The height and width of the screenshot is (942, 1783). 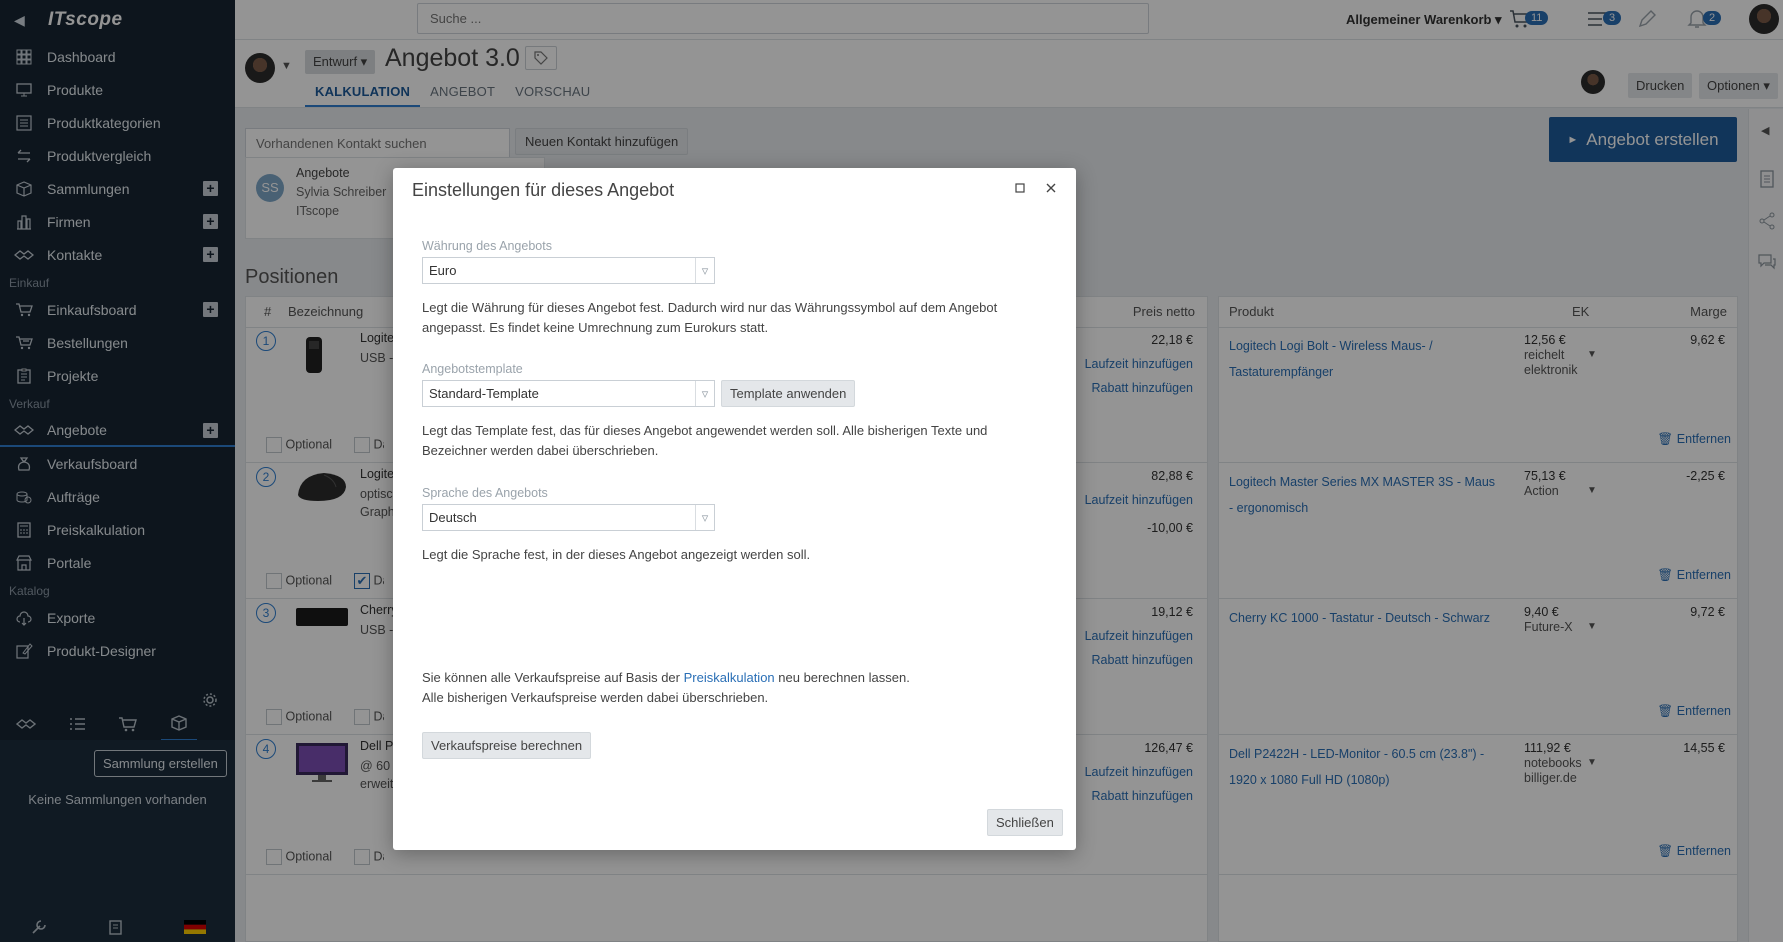 I want to click on currency-select: Euro ▿, so click(x=568, y=270).